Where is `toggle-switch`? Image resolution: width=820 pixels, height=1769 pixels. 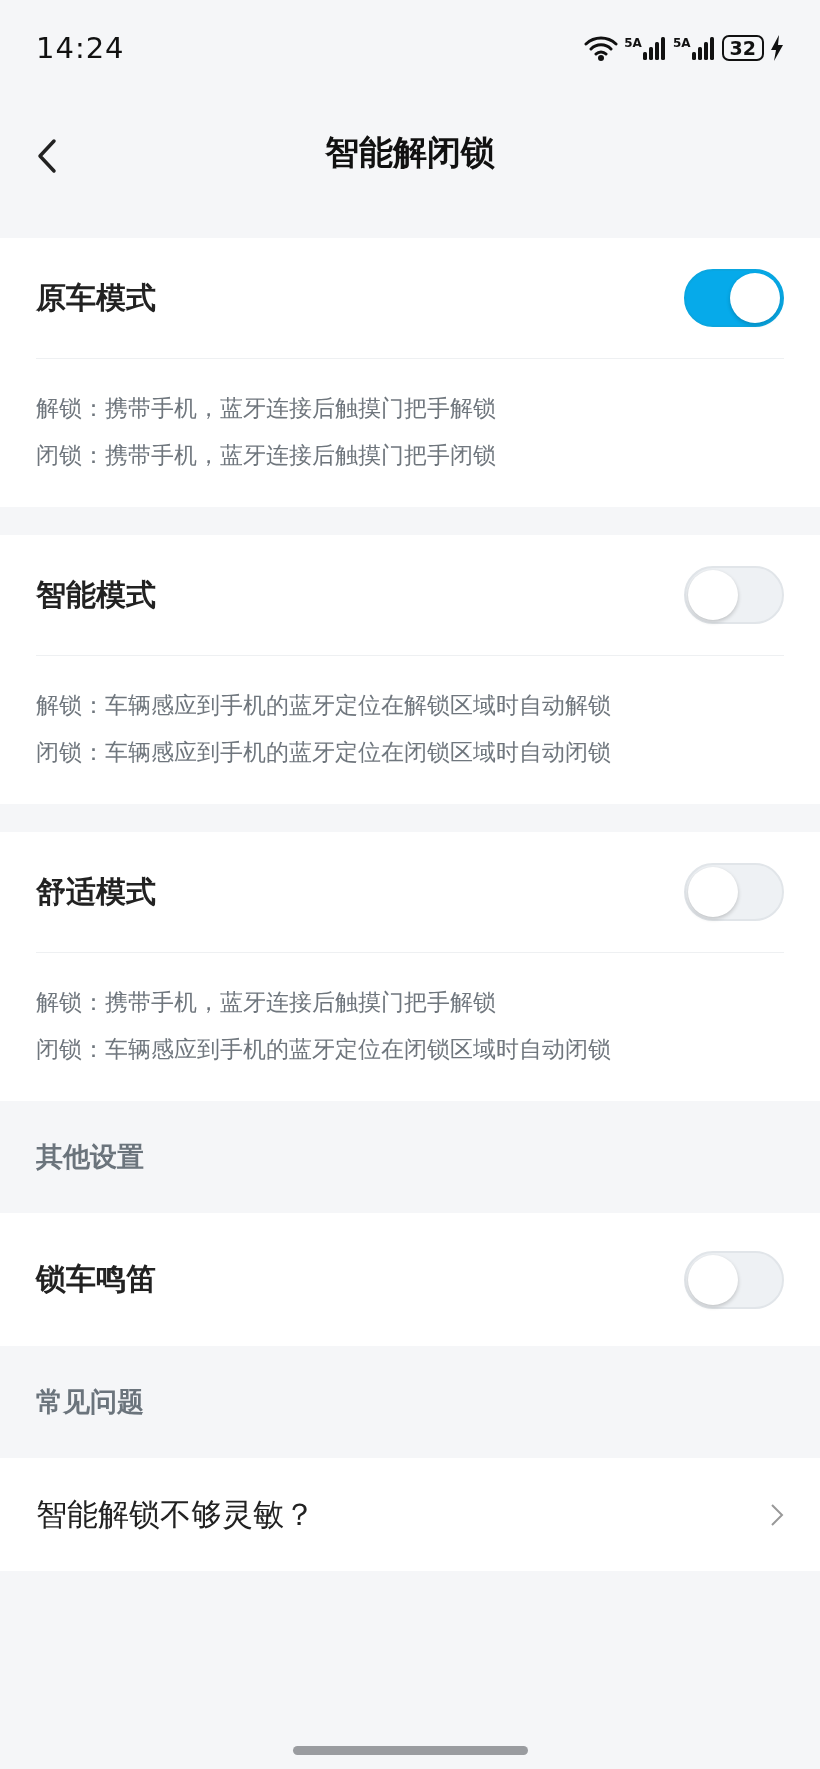 toggle-switch is located at coordinates (734, 298).